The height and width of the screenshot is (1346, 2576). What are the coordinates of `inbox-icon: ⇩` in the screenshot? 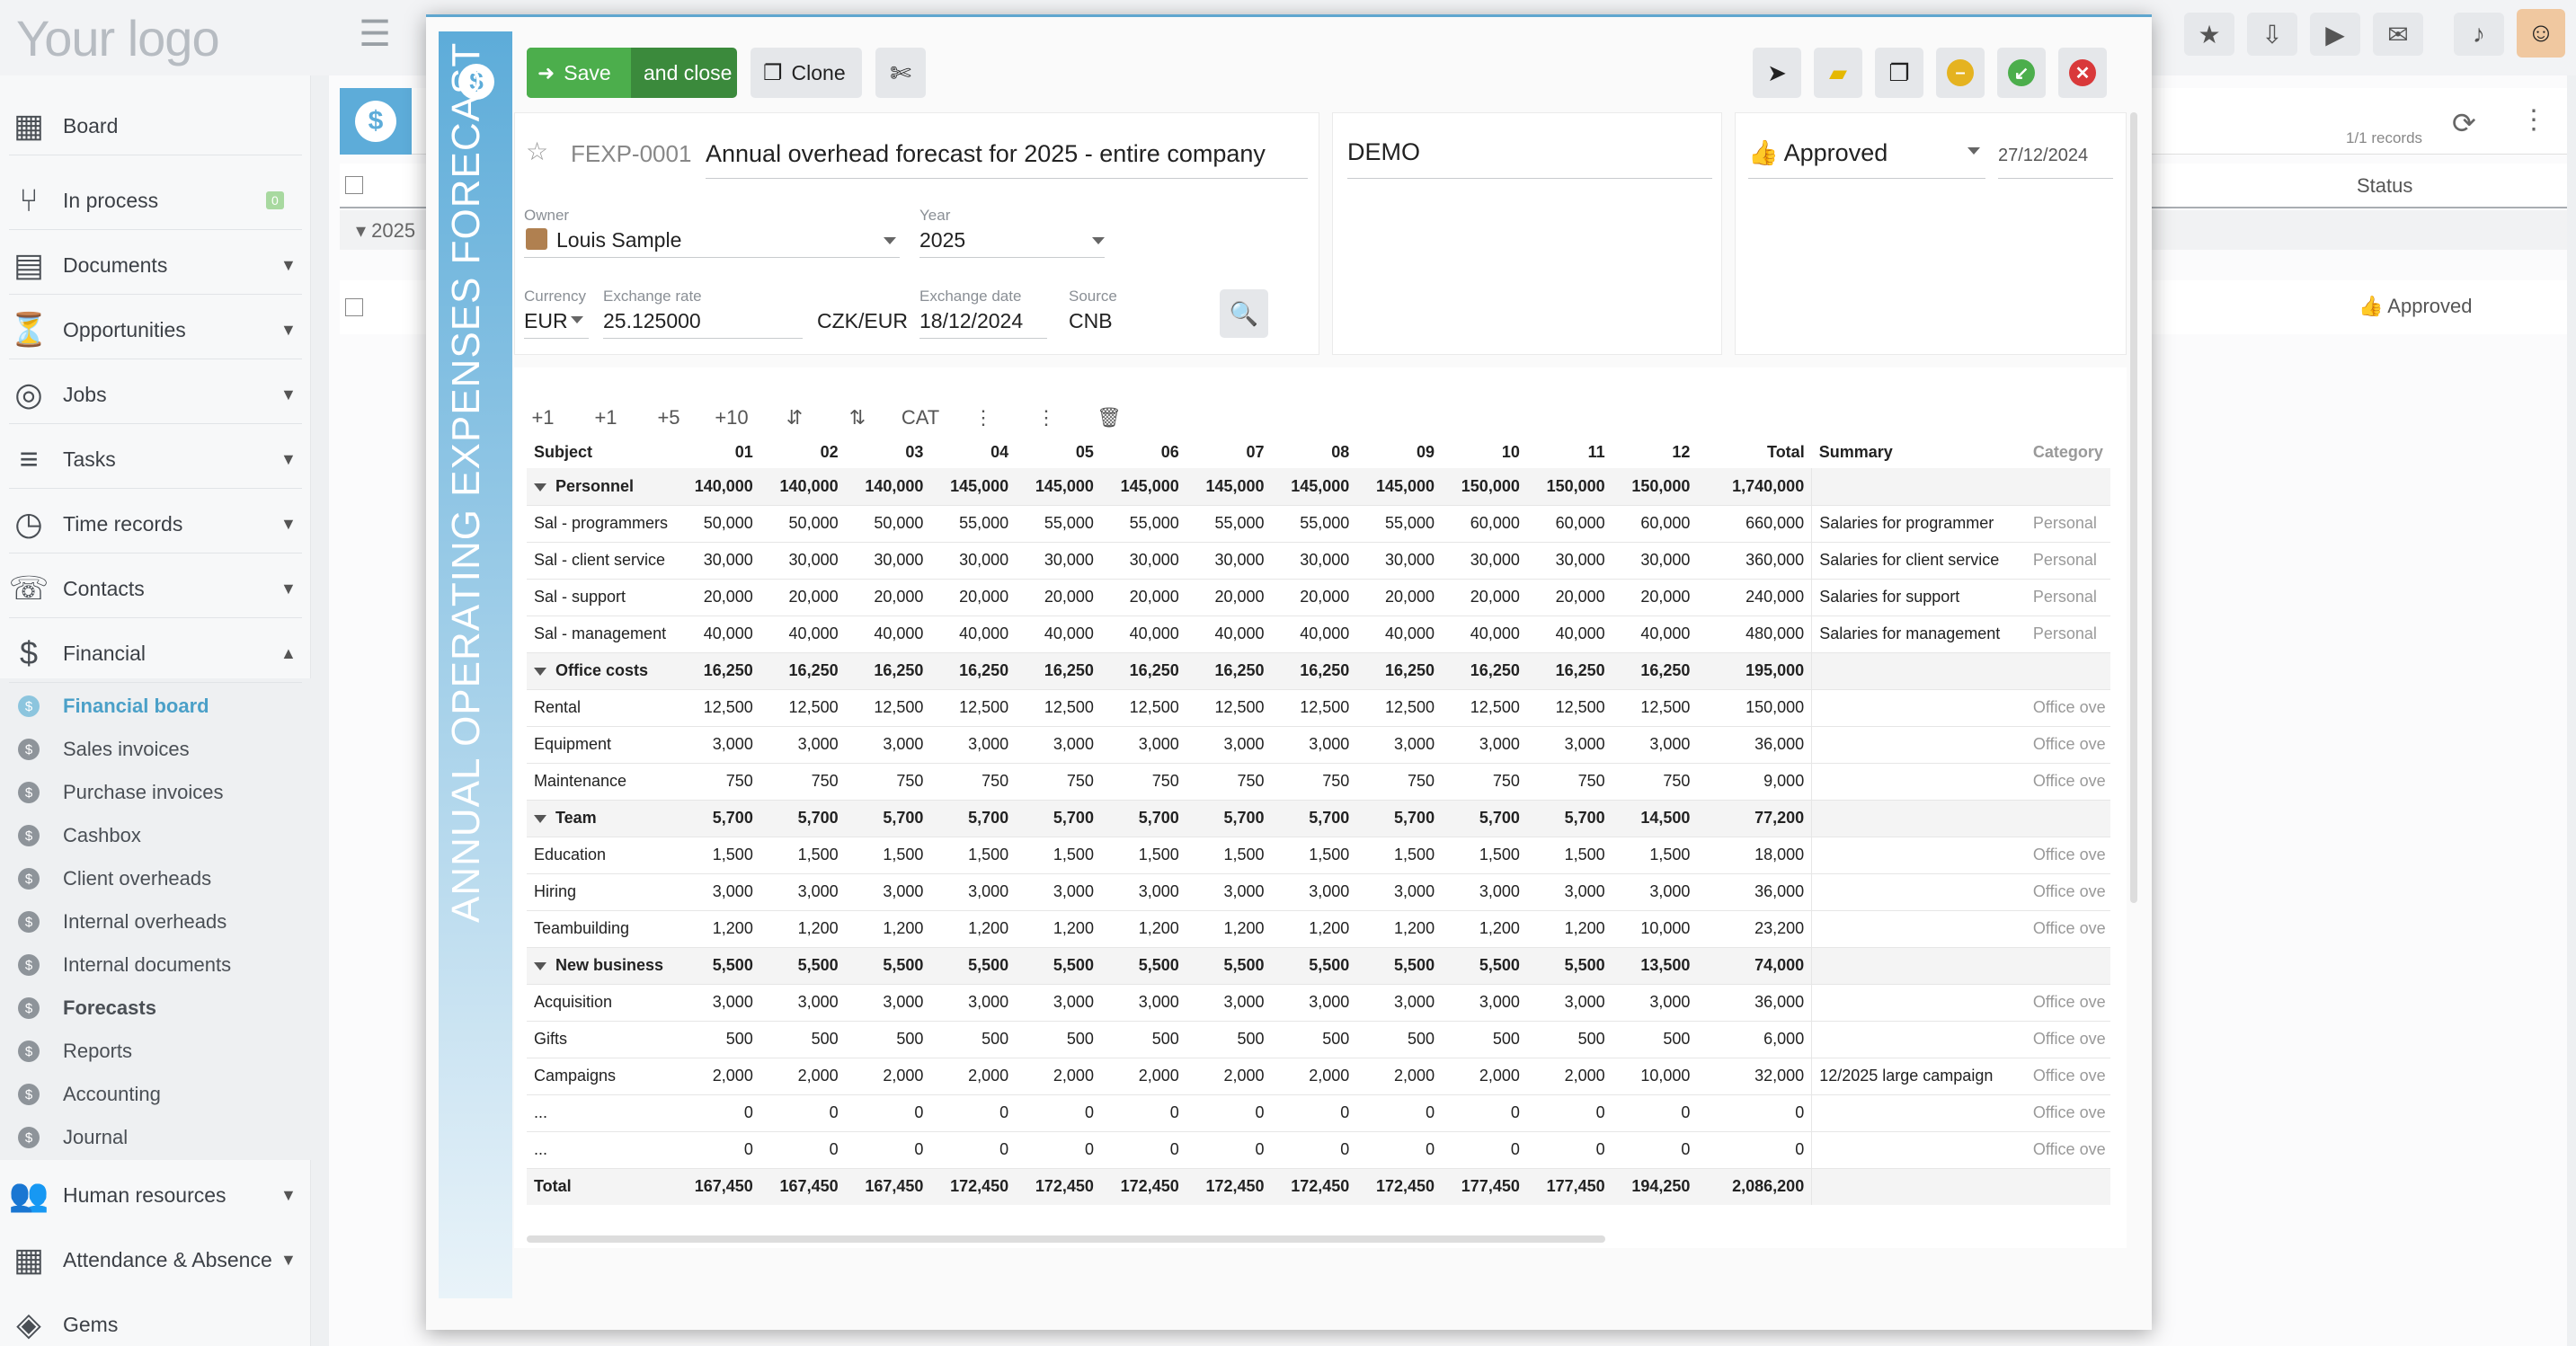 It's located at (2272, 34).